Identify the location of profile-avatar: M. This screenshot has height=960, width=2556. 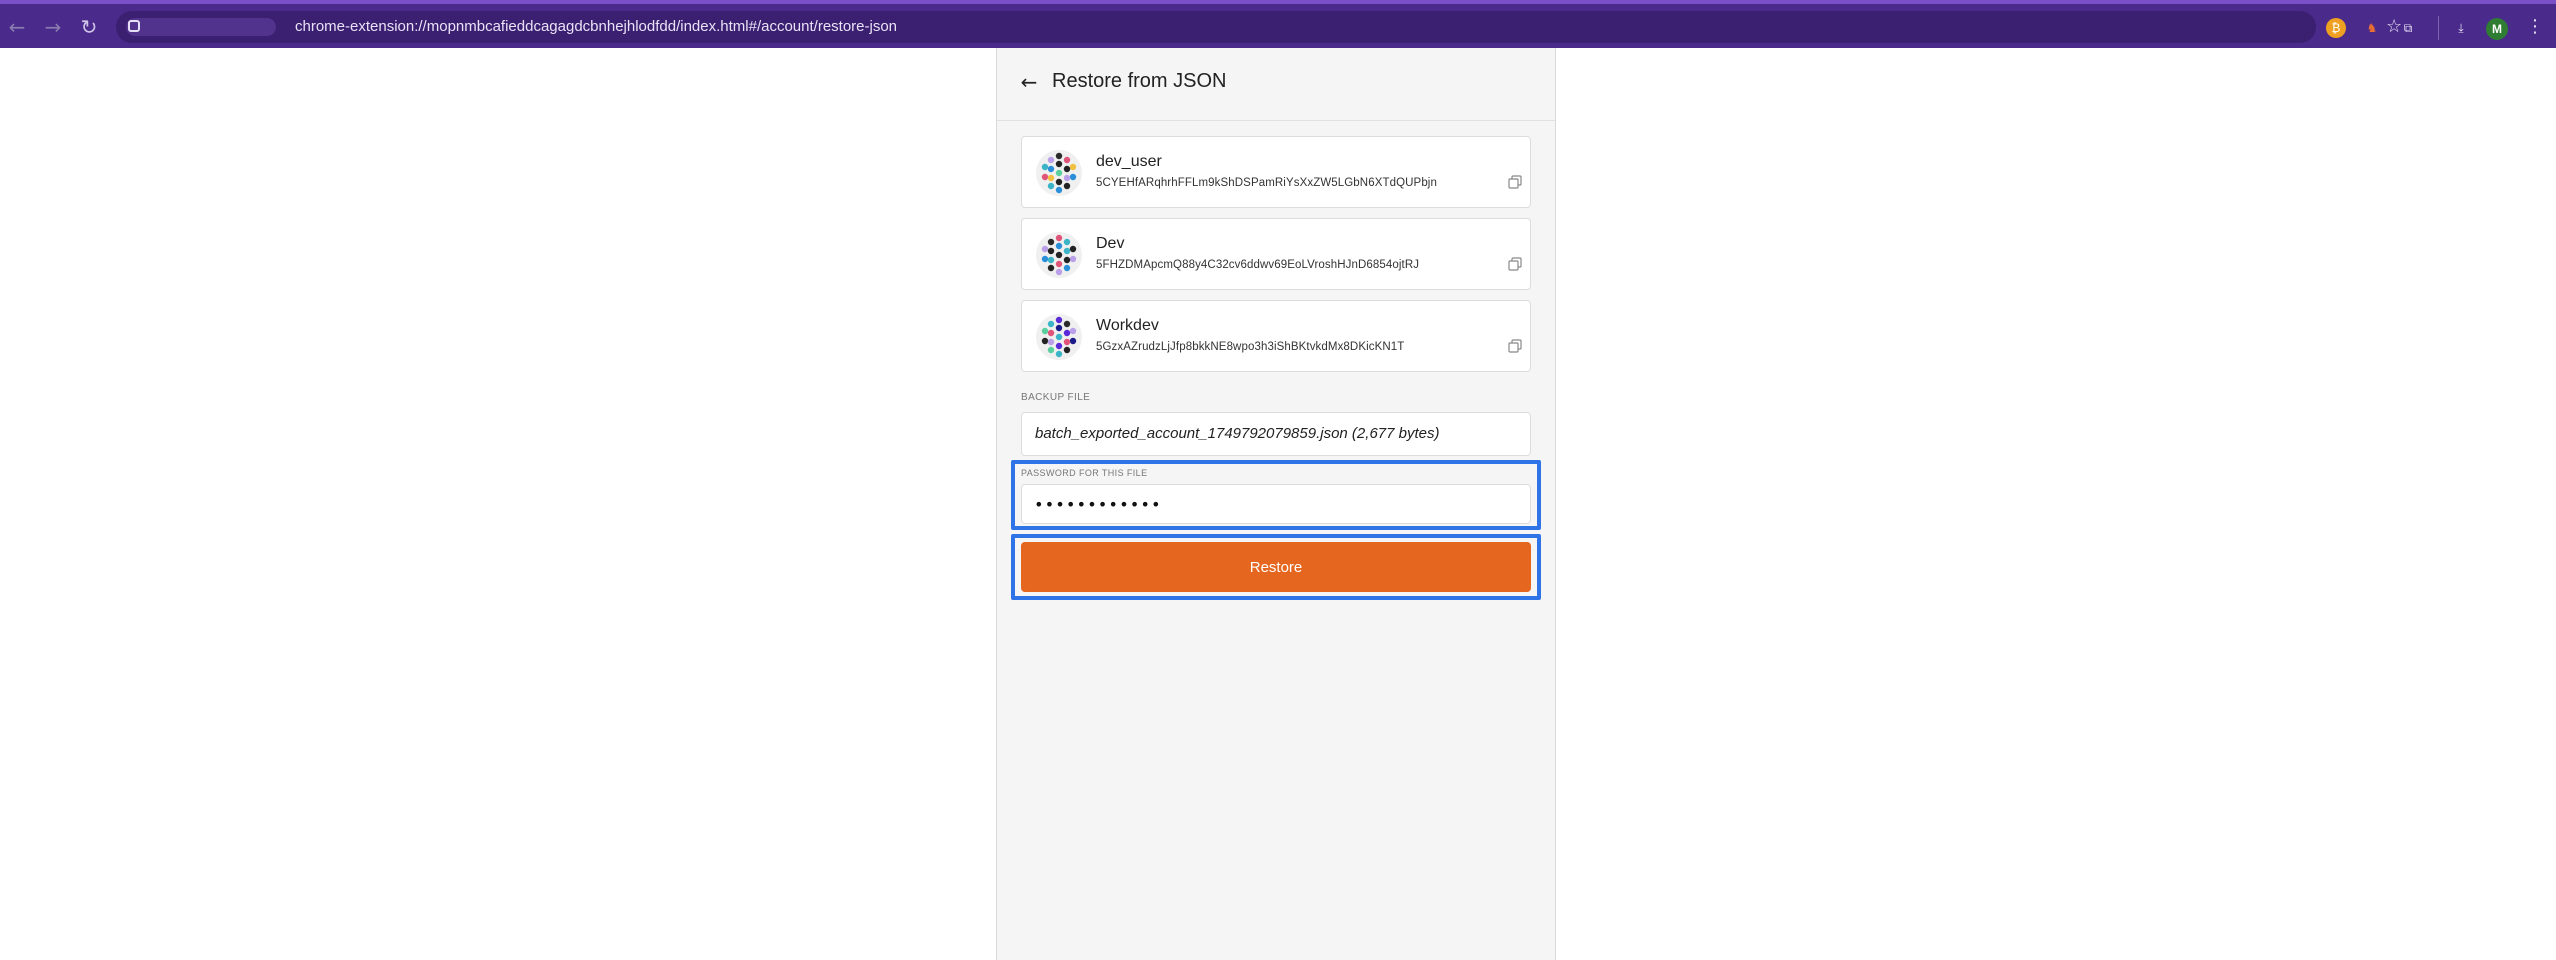
(2497, 29).